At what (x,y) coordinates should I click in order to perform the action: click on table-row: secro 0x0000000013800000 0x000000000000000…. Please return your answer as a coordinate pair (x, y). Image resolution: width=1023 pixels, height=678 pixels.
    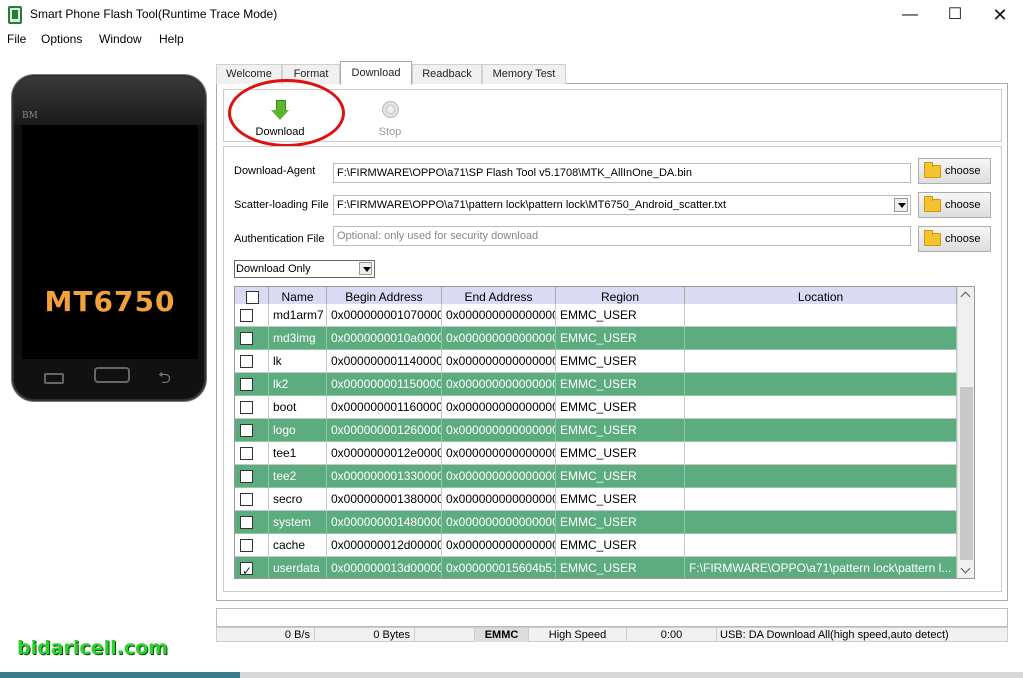
    Looking at the image, I should click on (596, 499).